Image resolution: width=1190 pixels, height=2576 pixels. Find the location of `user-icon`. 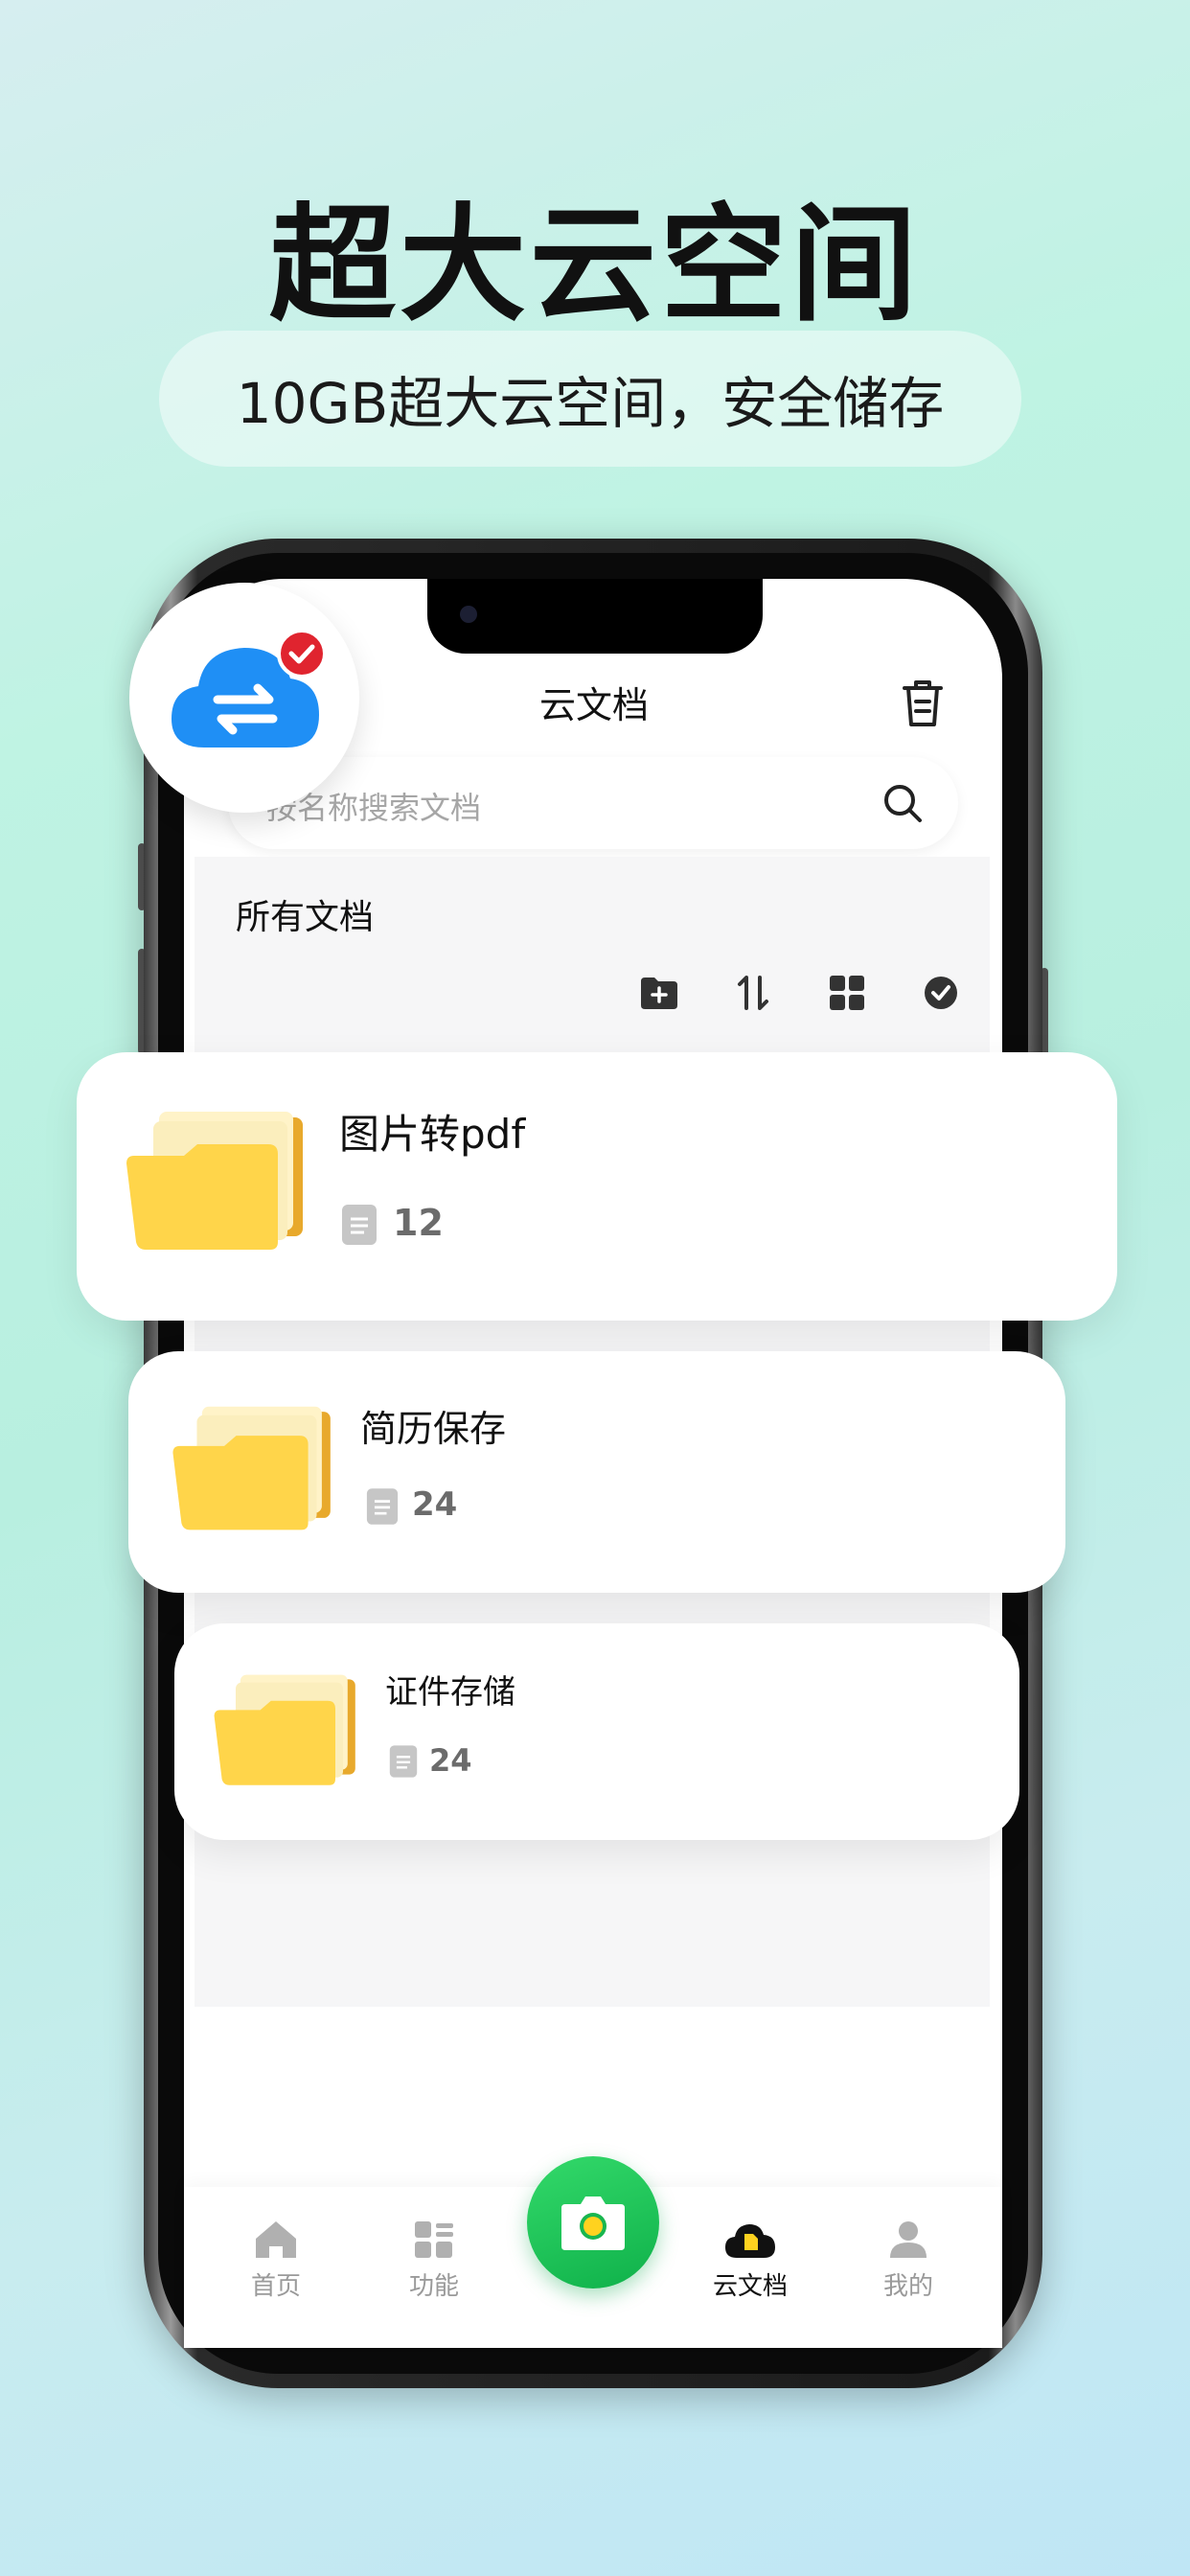

user-icon is located at coordinates (909, 2239).